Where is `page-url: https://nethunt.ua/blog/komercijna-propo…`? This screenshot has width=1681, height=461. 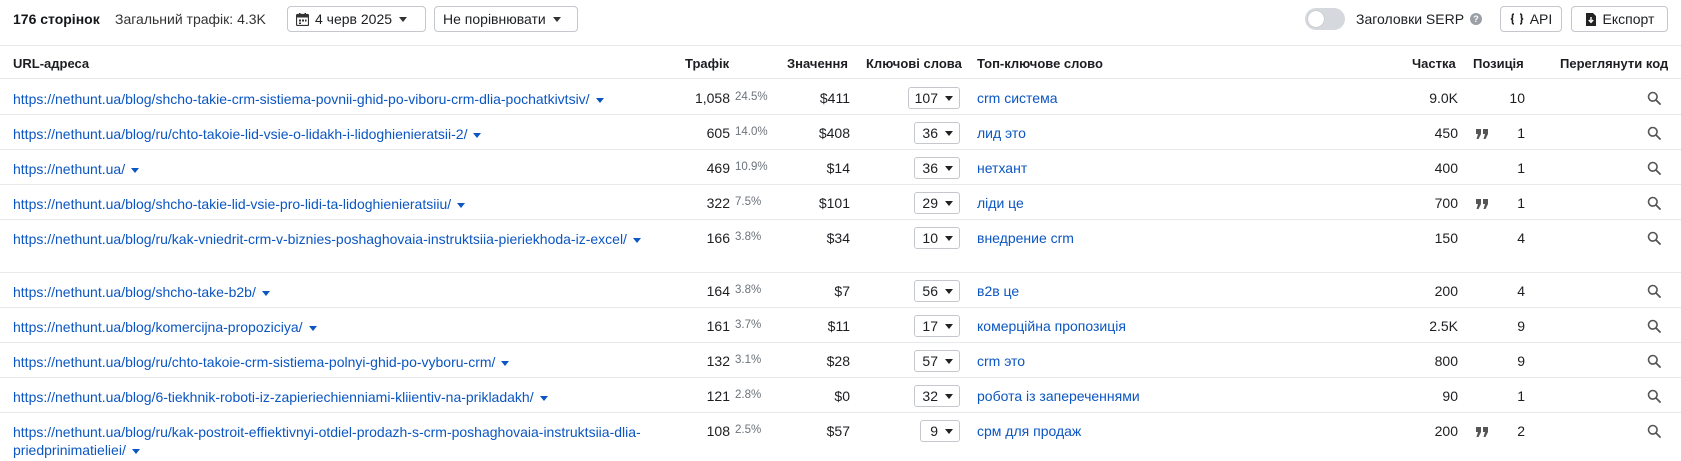 page-url: https://nethunt.ua/blog/komercijna-propo… is located at coordinates (158, 327).